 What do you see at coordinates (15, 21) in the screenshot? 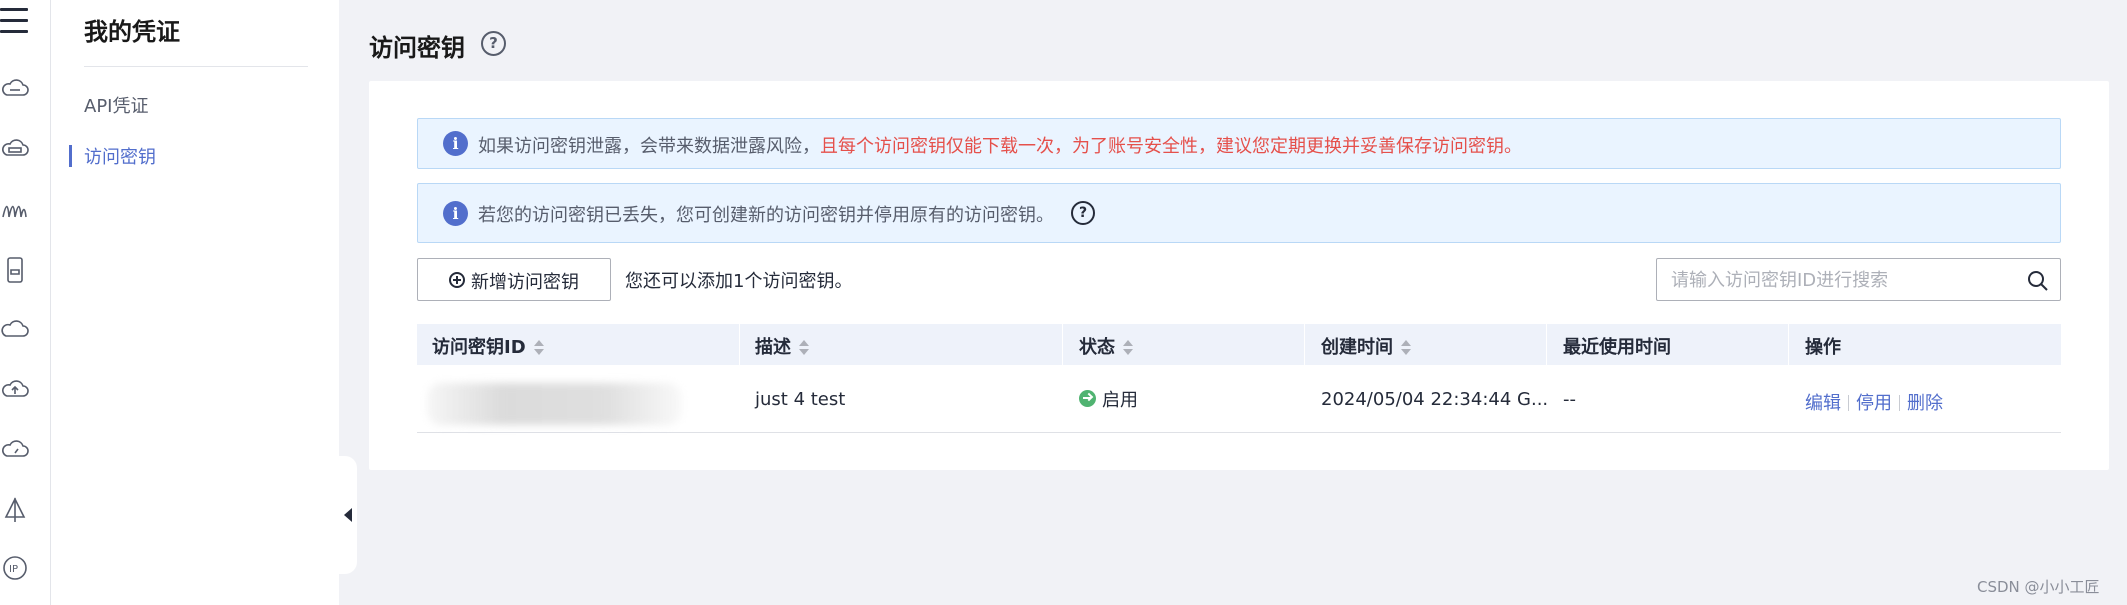
I see `hamburger-menu-icon` at bounding box center [15, 21].